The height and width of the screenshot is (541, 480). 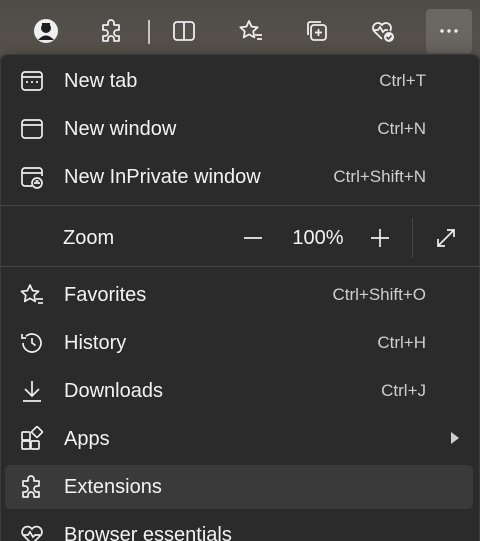 What do you see at coordinates (105, 295) in the screenshot?
I see `favorites-label: Favorites` at bounding box center [105, 295].